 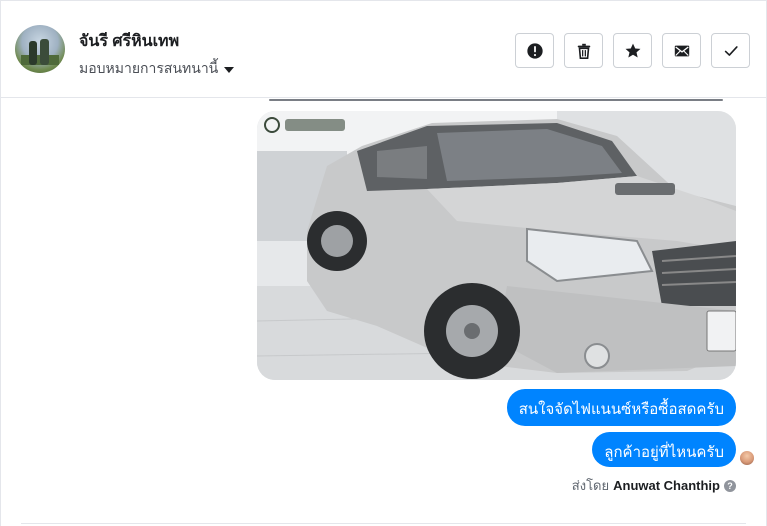 What do you see at coordinates (40, 49) in the screenshot?
I see `contact-avatar` at bounding box center [40, 49].